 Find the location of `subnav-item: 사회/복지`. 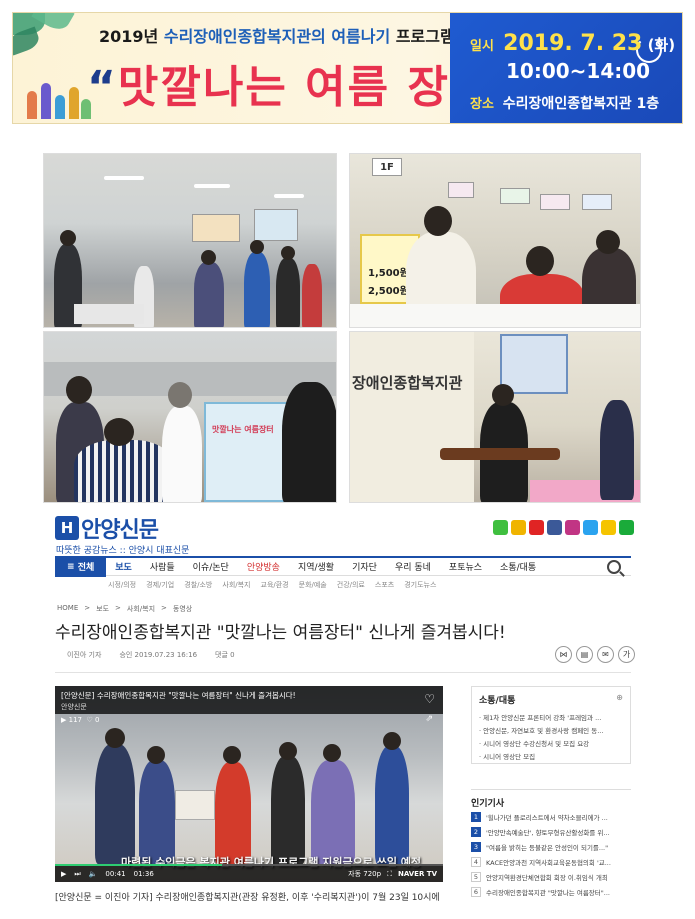

subnav-item: 사회/복지 is located at coordinates (236, 585).